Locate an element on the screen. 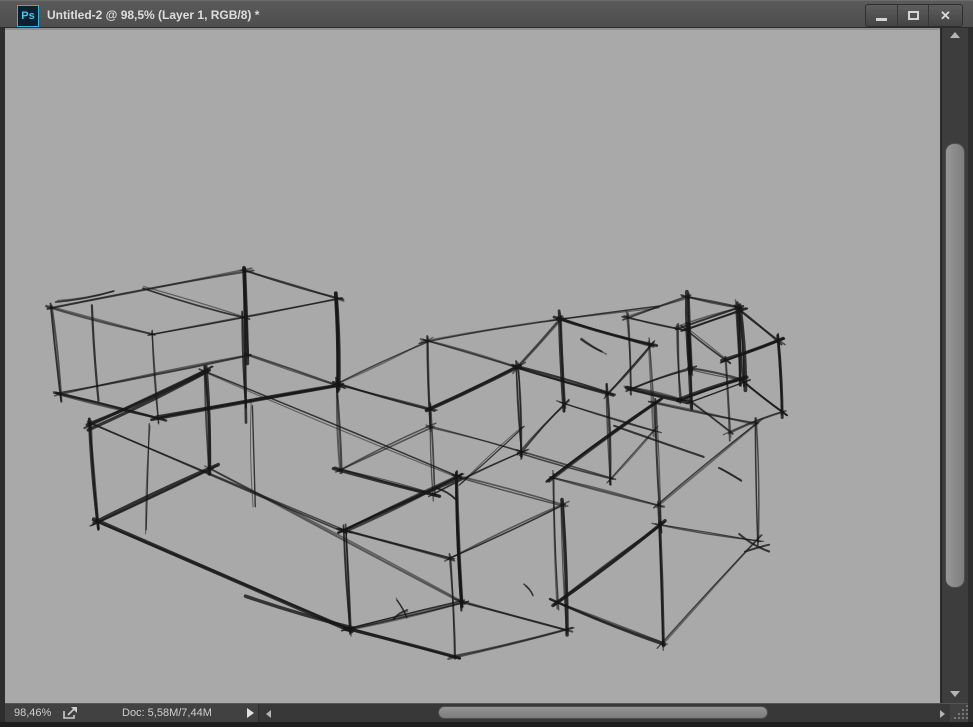  zoom-level-field: 98,46% is located at coordinates (32, 713).